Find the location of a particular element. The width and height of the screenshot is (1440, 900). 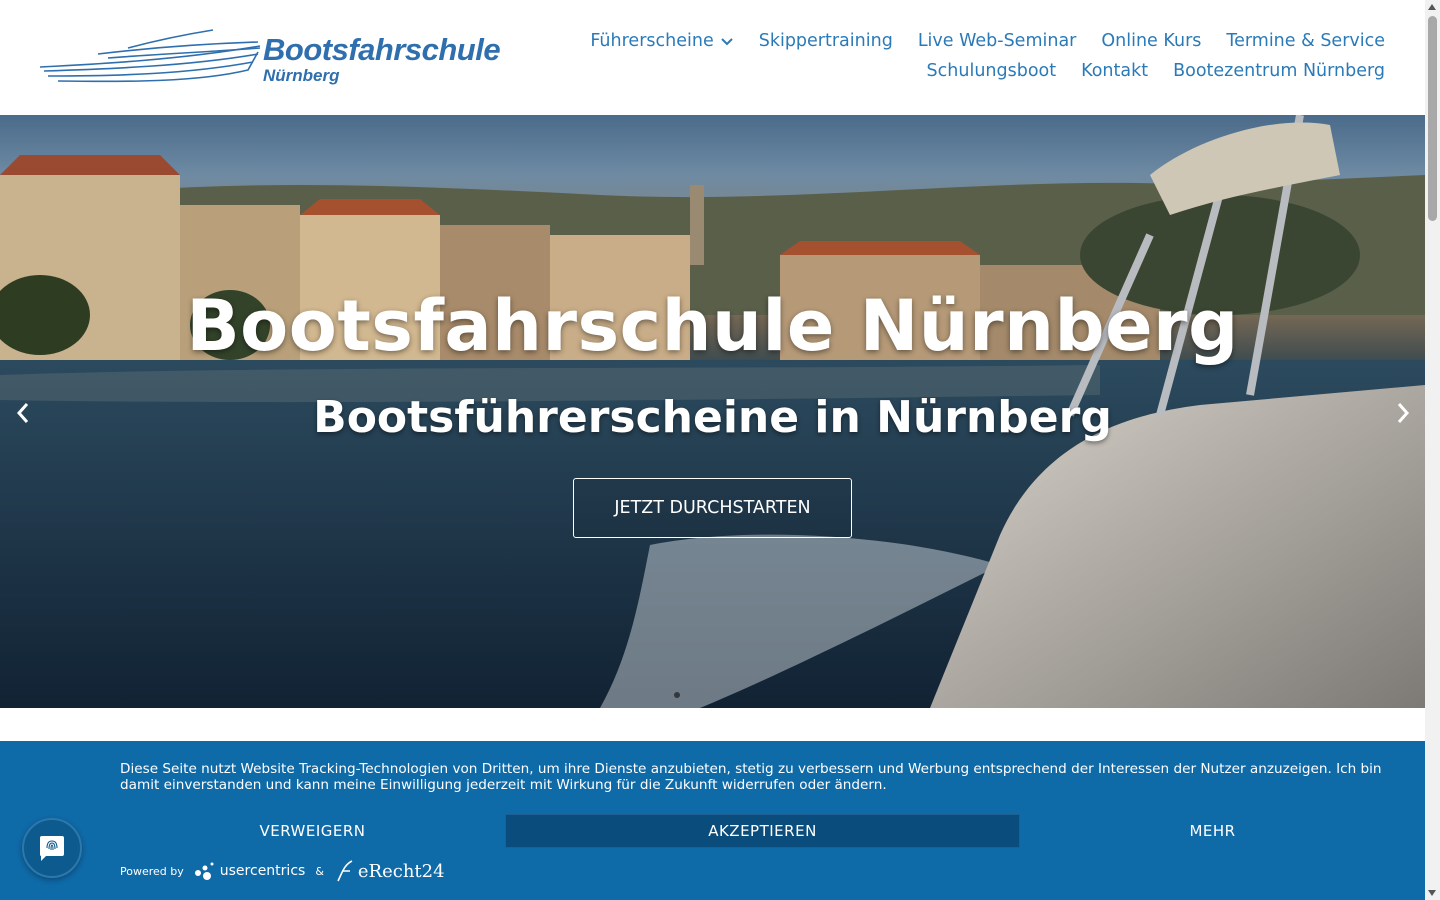

slider-dot is located at coordinates (677, 695).